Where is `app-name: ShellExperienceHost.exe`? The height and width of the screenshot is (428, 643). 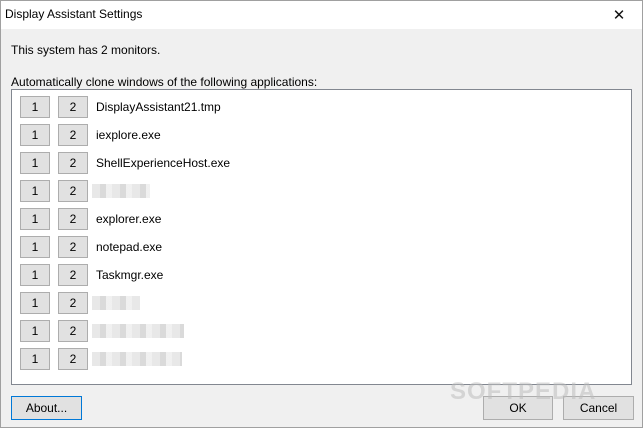 app-name: ShellExperienceHost.exe is located at coordinates (163, 163).